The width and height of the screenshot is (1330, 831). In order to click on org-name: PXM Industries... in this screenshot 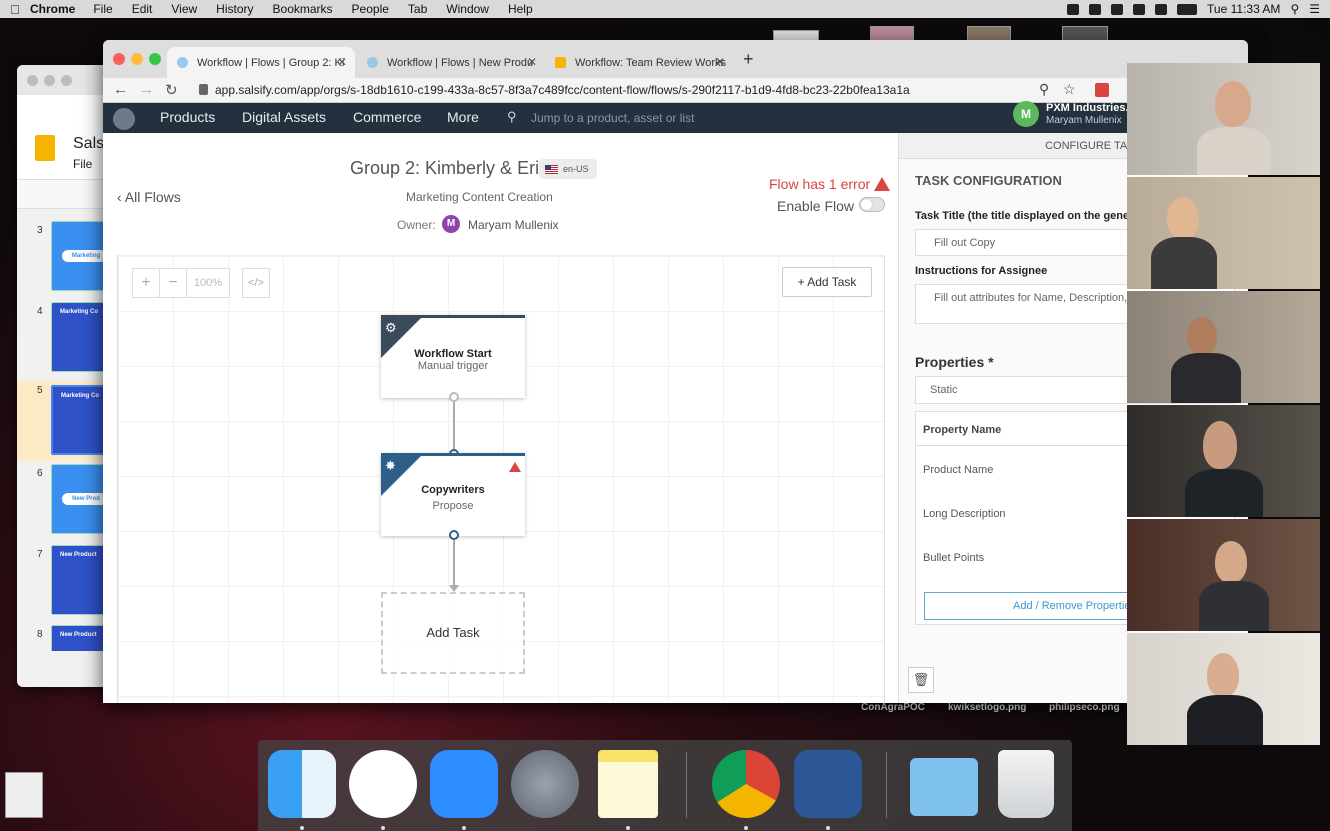, I will do `click(1090, 108)`.